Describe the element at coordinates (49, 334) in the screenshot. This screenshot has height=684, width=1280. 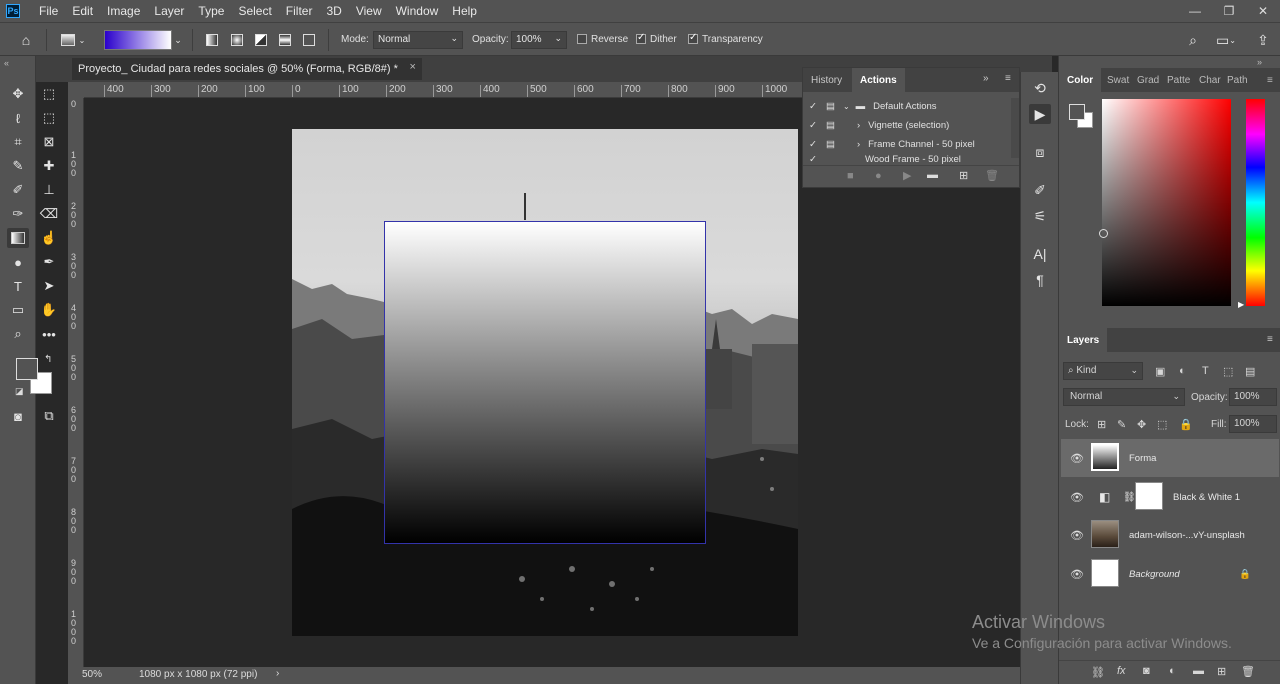
I see `more-tools-icon: •••` at that location.